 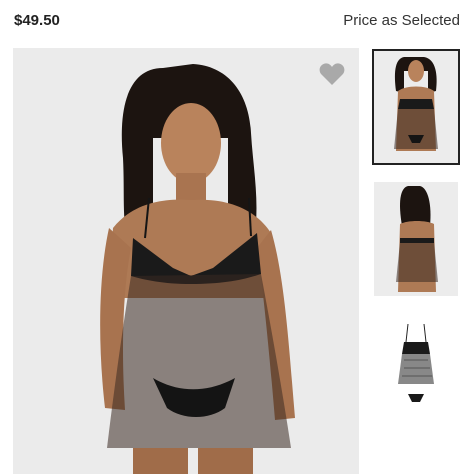 I want to click on model-front-thumbnail, so click(x=416, y=107).